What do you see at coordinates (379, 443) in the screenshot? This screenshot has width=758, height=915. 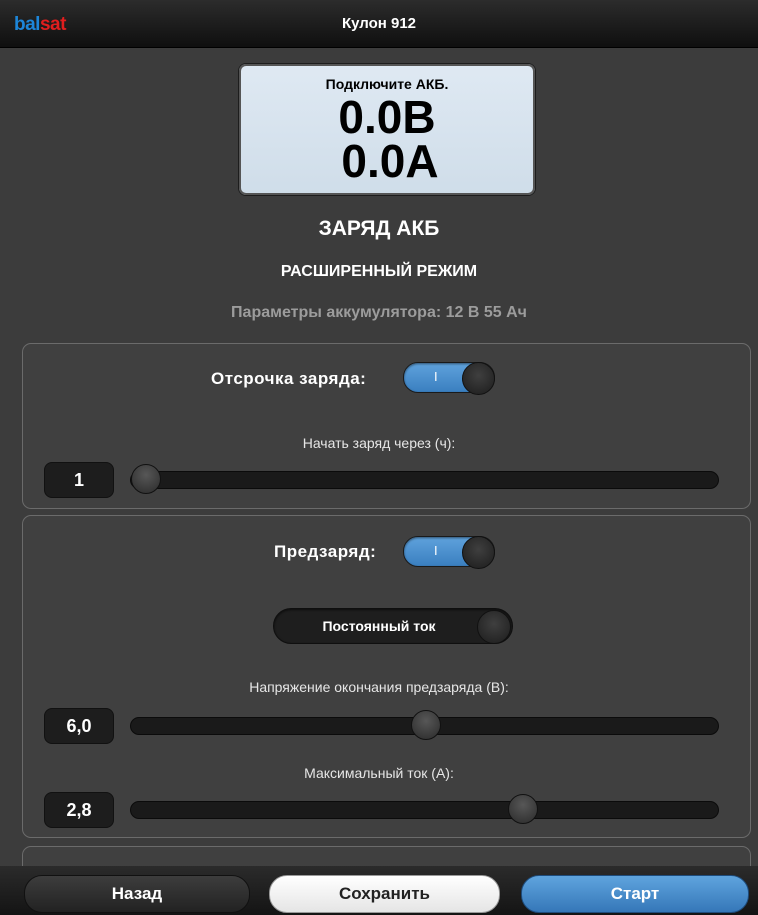 I see `delay-slider-label: Начать заряд через (ч):` at bounding box center [379, 443].